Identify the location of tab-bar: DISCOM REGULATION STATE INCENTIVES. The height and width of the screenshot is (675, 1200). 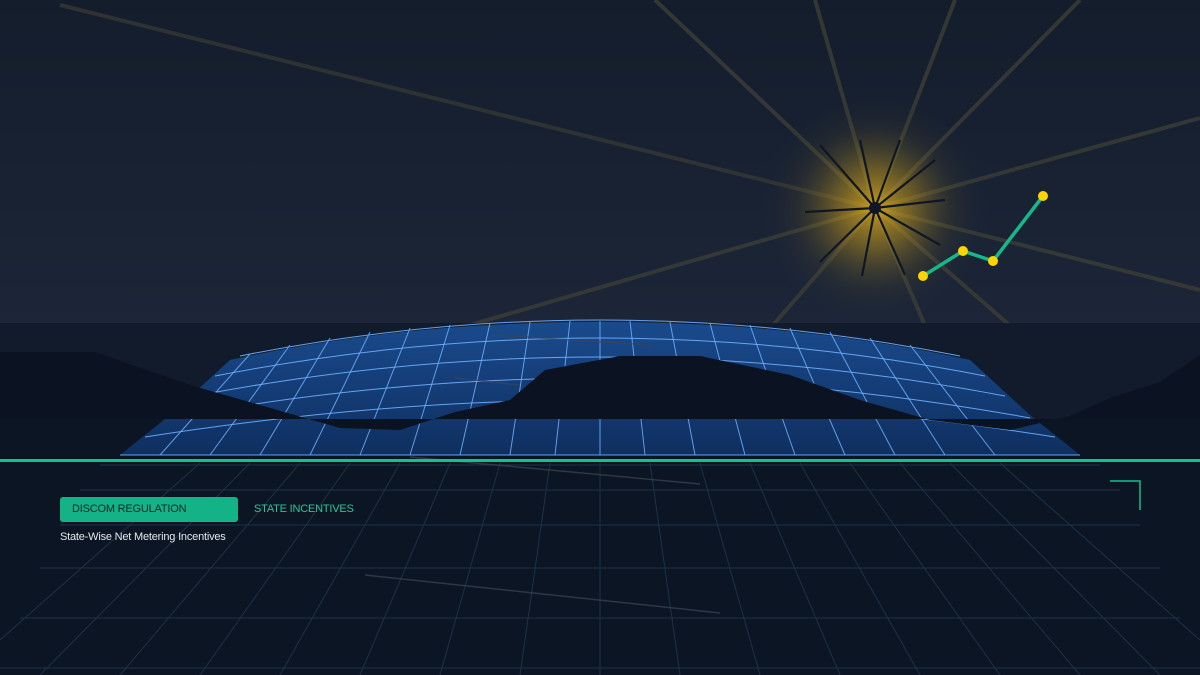
(207, 509).